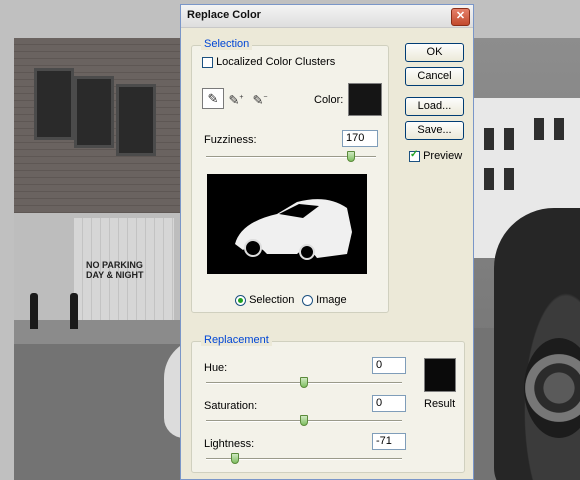 This screenshot has width=580, height=480. What do you see at coordinates (229, 444) in the screenshot?
I see `lightness-label: Lightness:` at bounding box center [229, 444].